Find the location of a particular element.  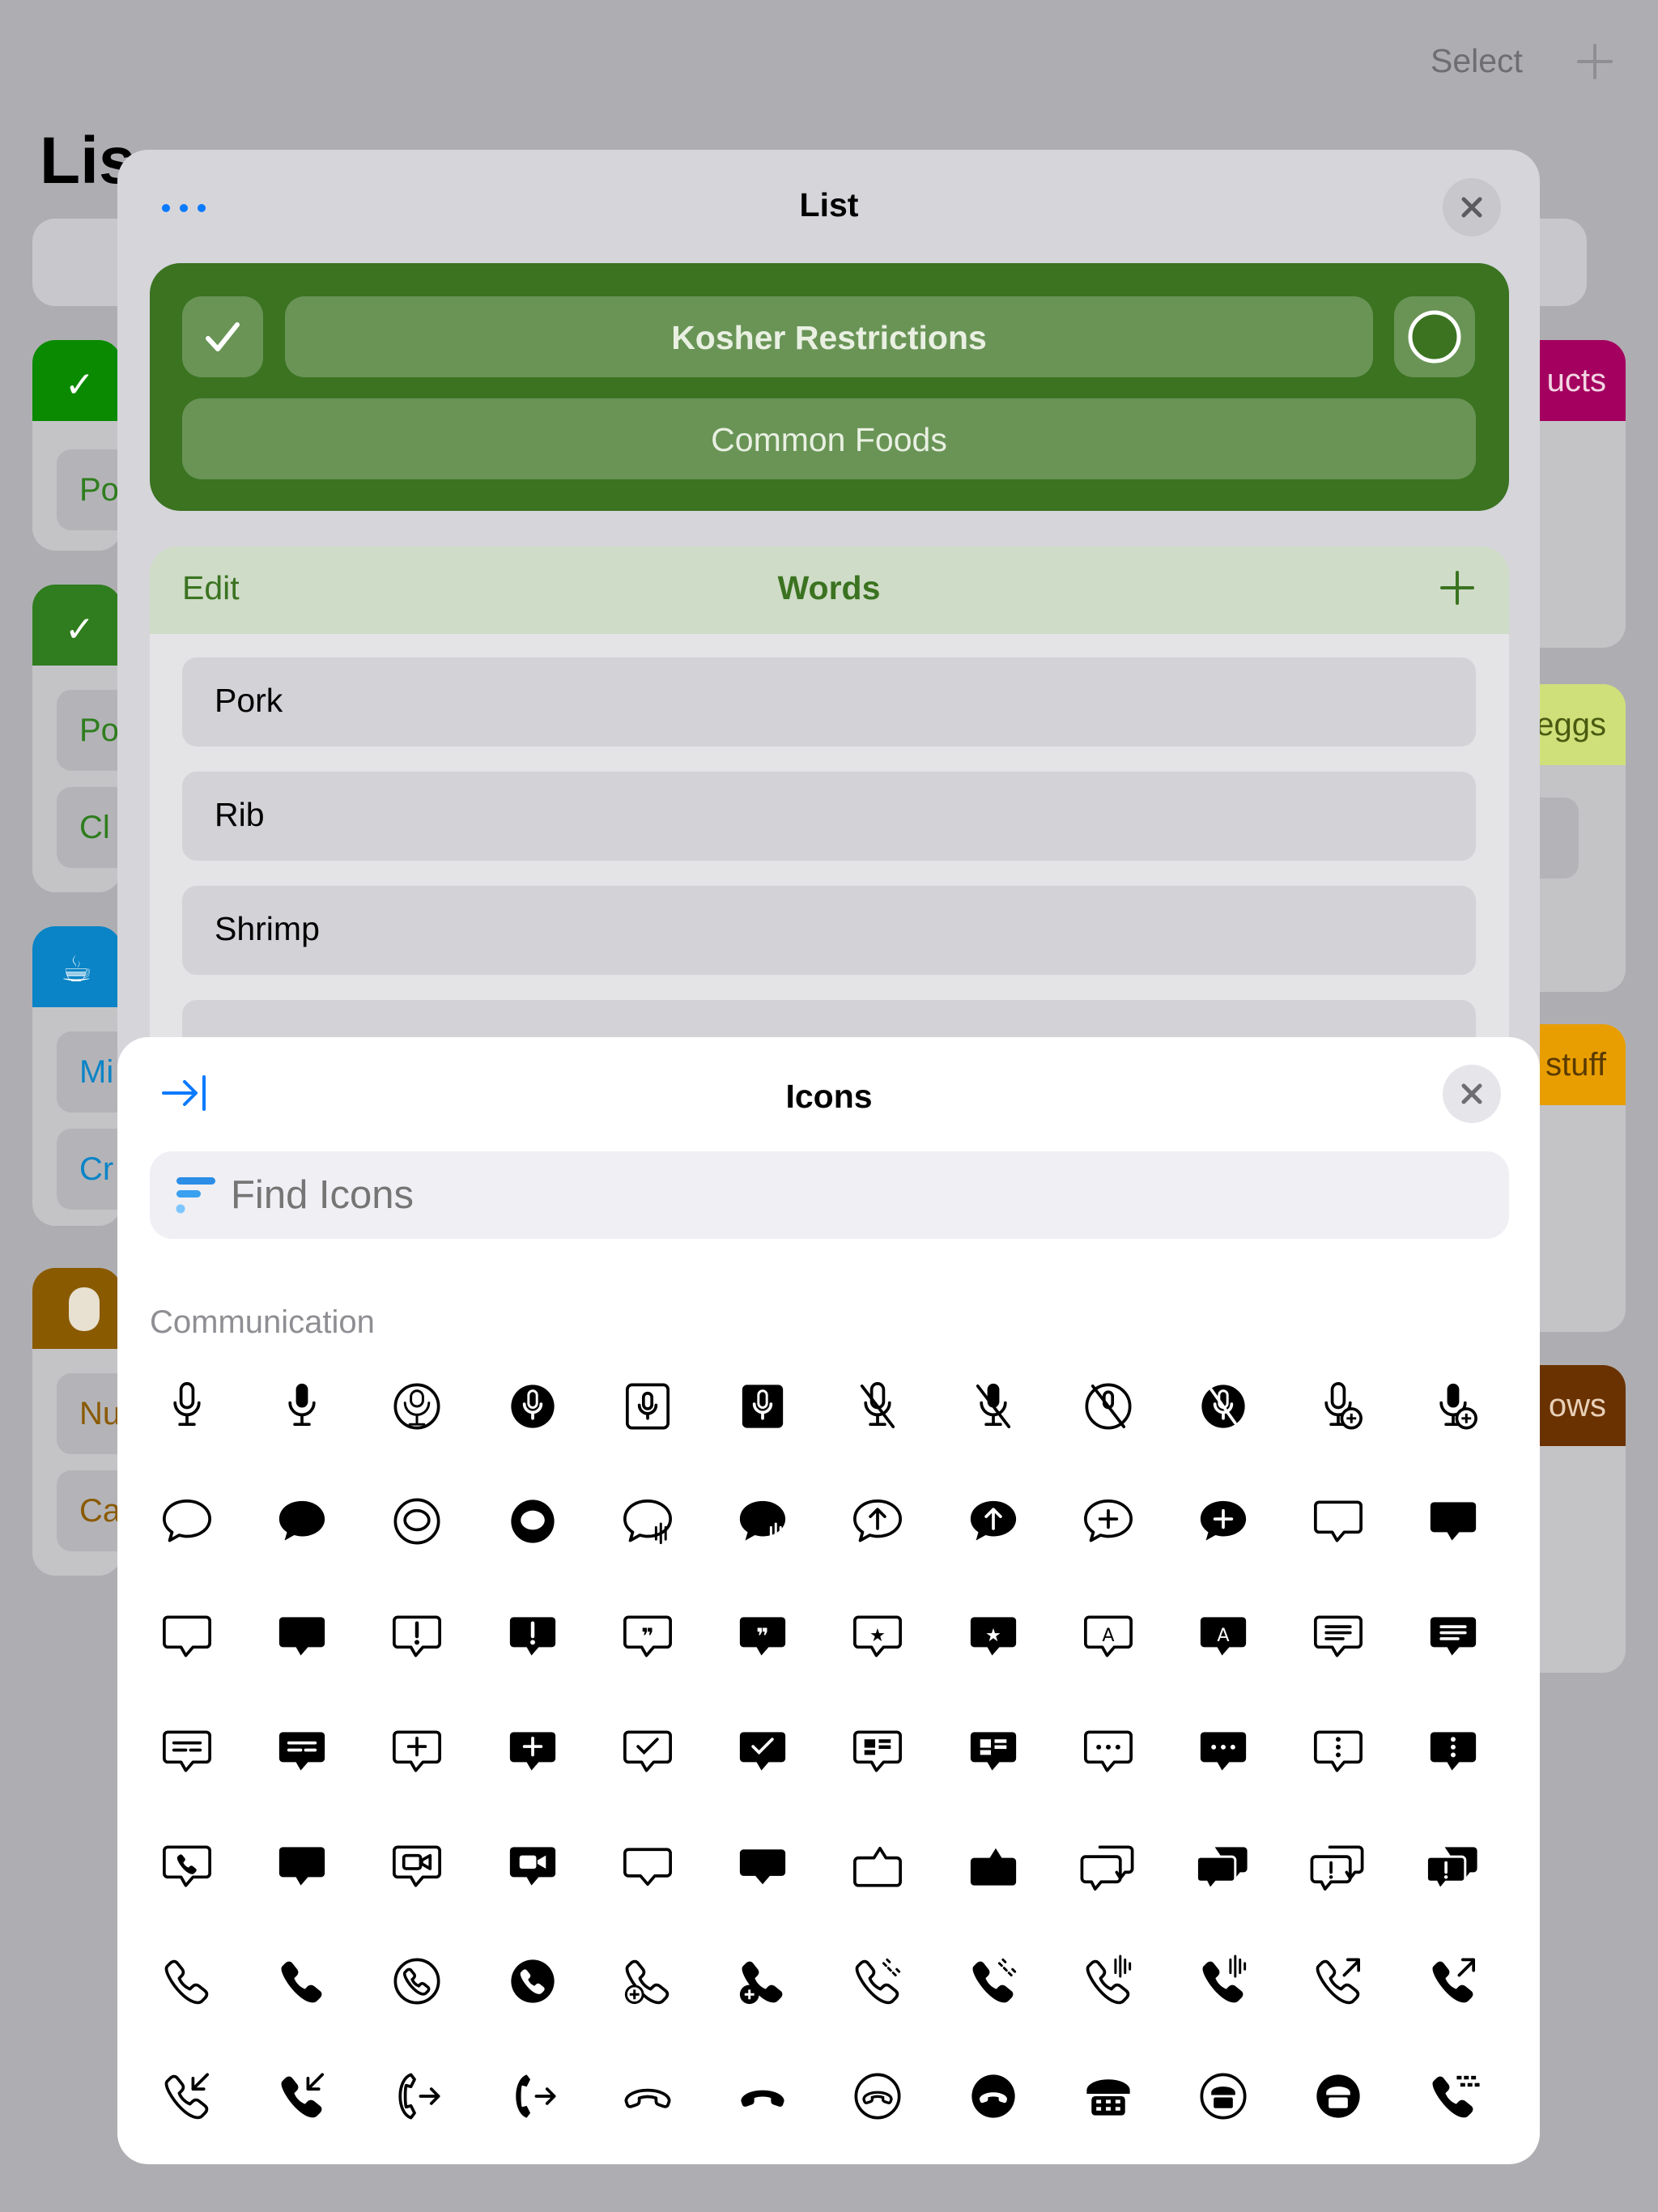

icon-cell-phone-bubble-fill is located at coordinates (302, 1866).